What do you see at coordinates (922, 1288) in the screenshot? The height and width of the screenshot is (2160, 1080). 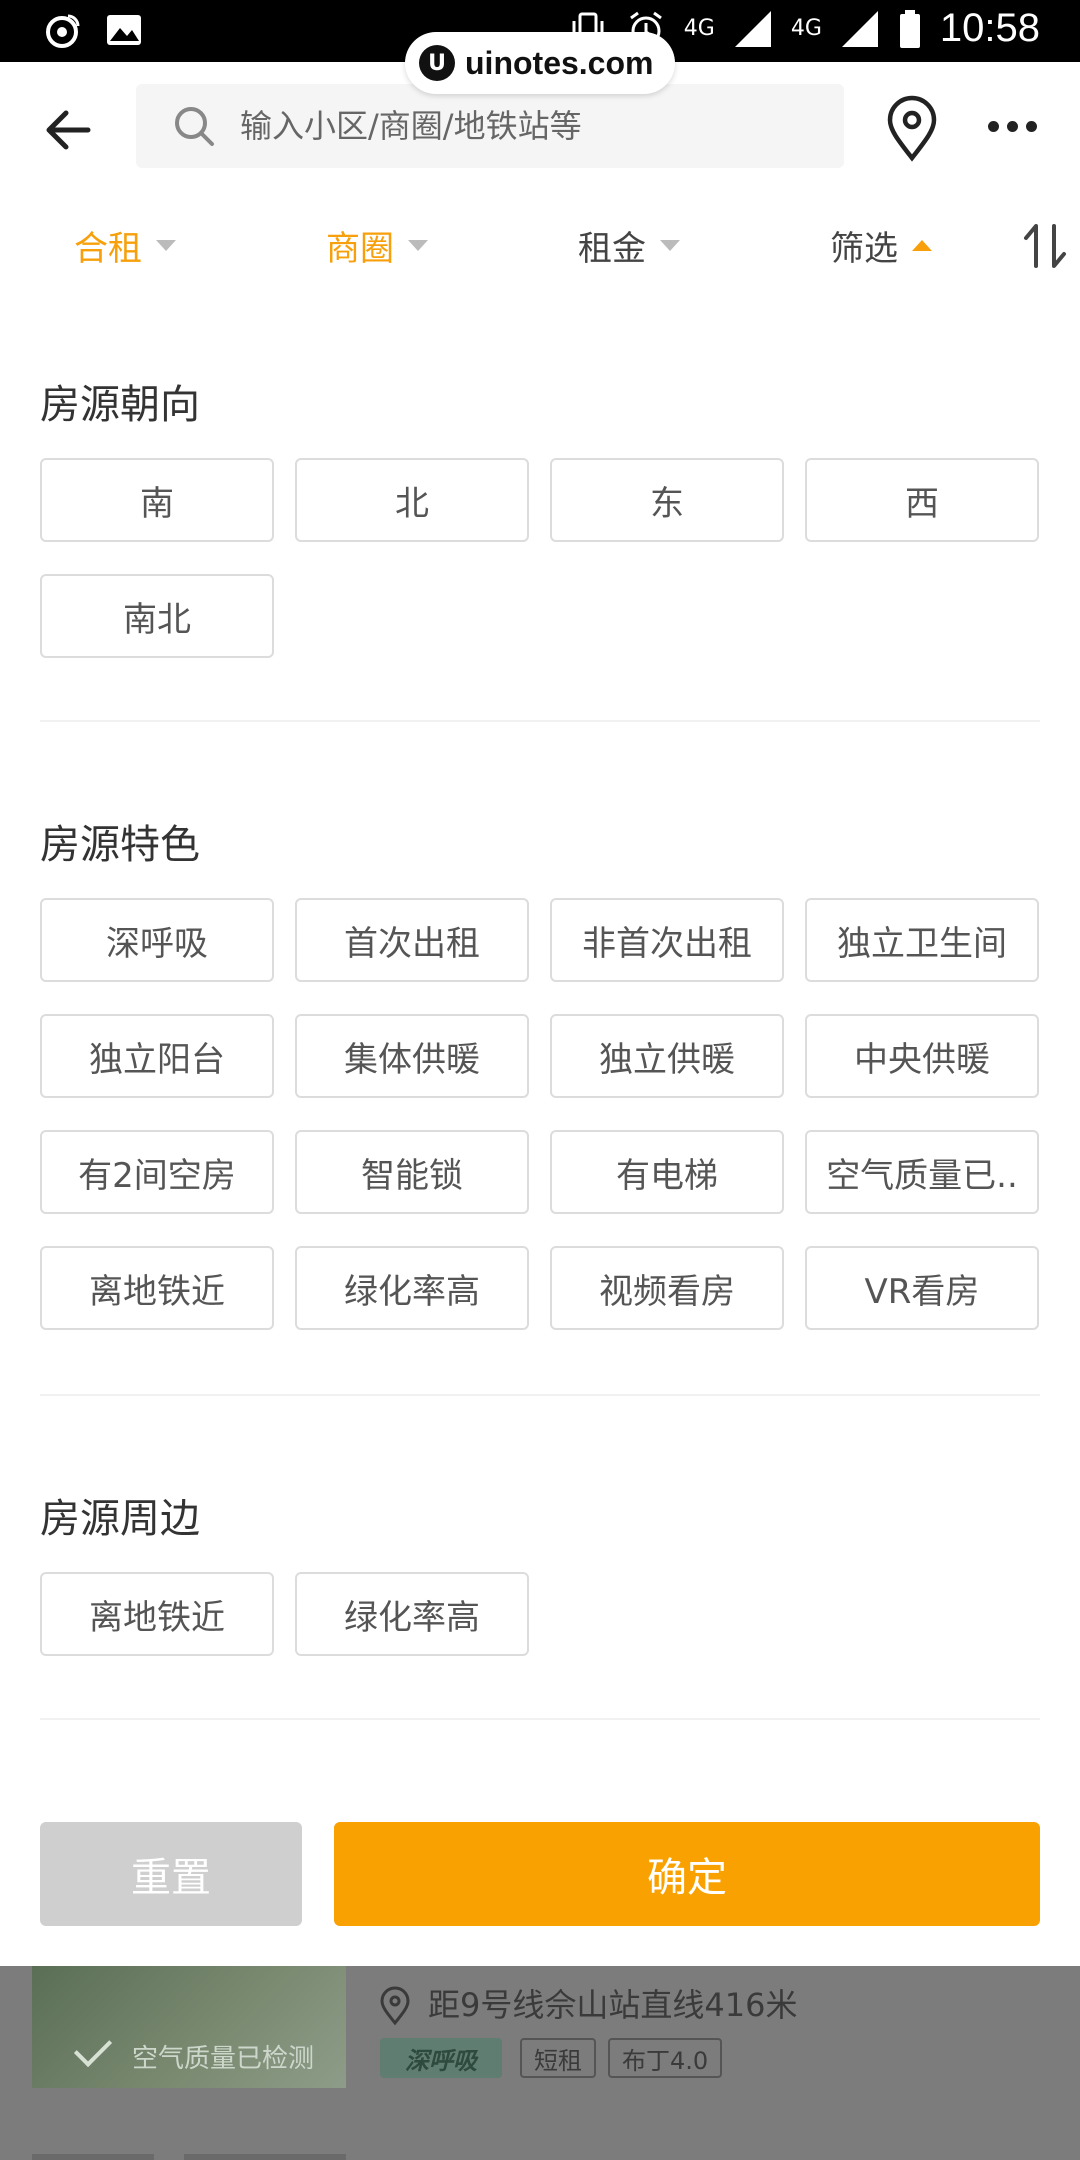 I see `chip-feature: VR看房` at bounding box center [922, 1288].